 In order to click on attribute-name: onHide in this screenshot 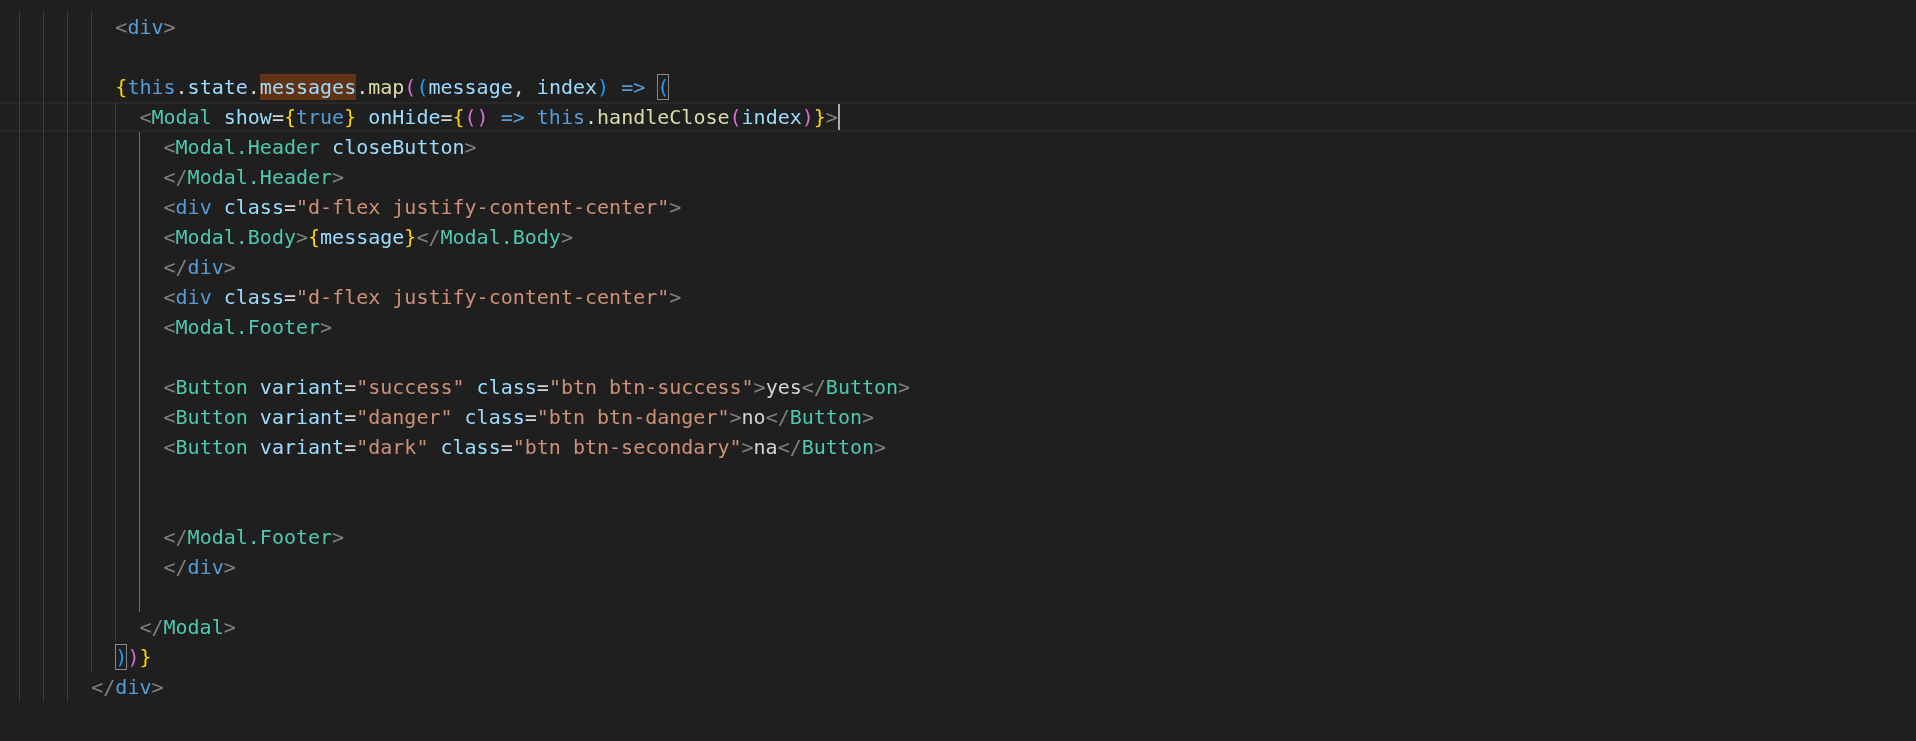, I will do `click(404, 117)`.